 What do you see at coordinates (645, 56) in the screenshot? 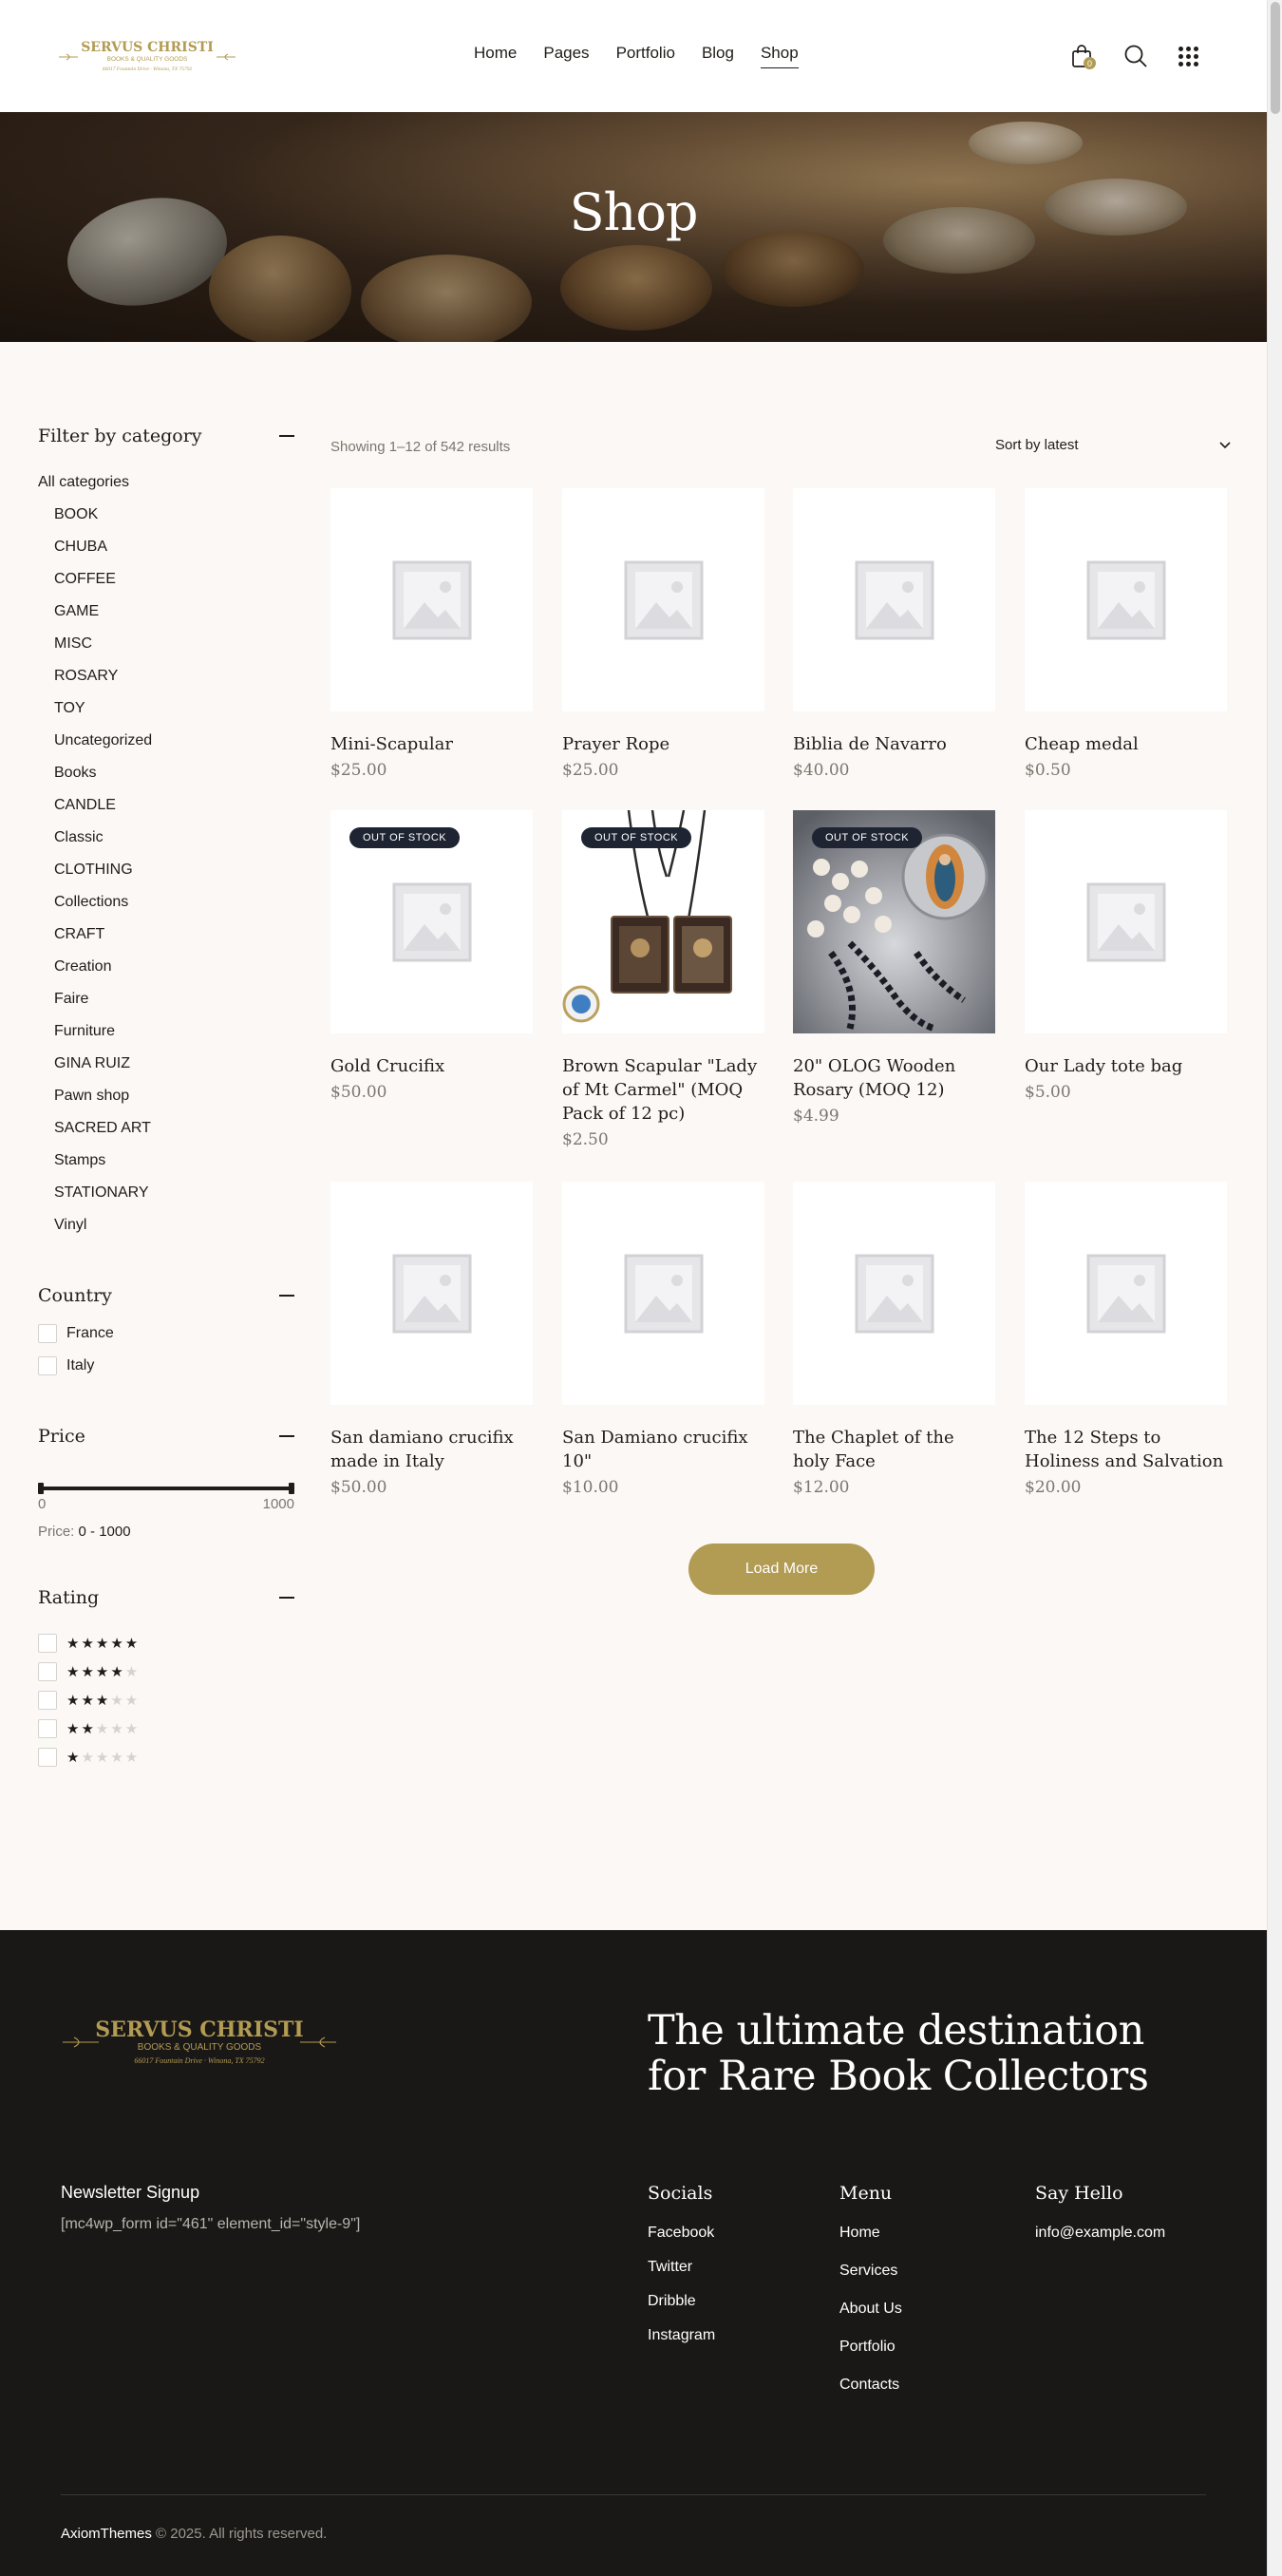
I see `nav-portfolio: Portfolio` at bounding box center [645, 56].